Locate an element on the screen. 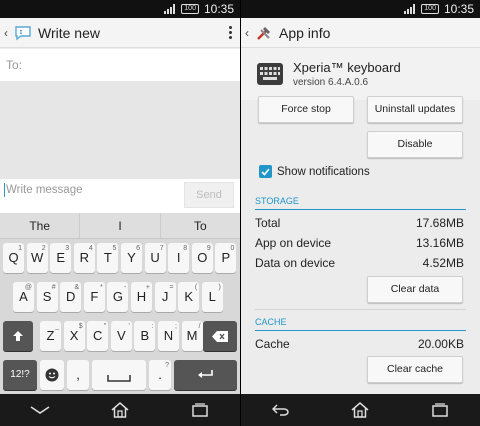 This screenshot has height=426, width=480. key-secondary: 4 is located at coordinates (90, 248).